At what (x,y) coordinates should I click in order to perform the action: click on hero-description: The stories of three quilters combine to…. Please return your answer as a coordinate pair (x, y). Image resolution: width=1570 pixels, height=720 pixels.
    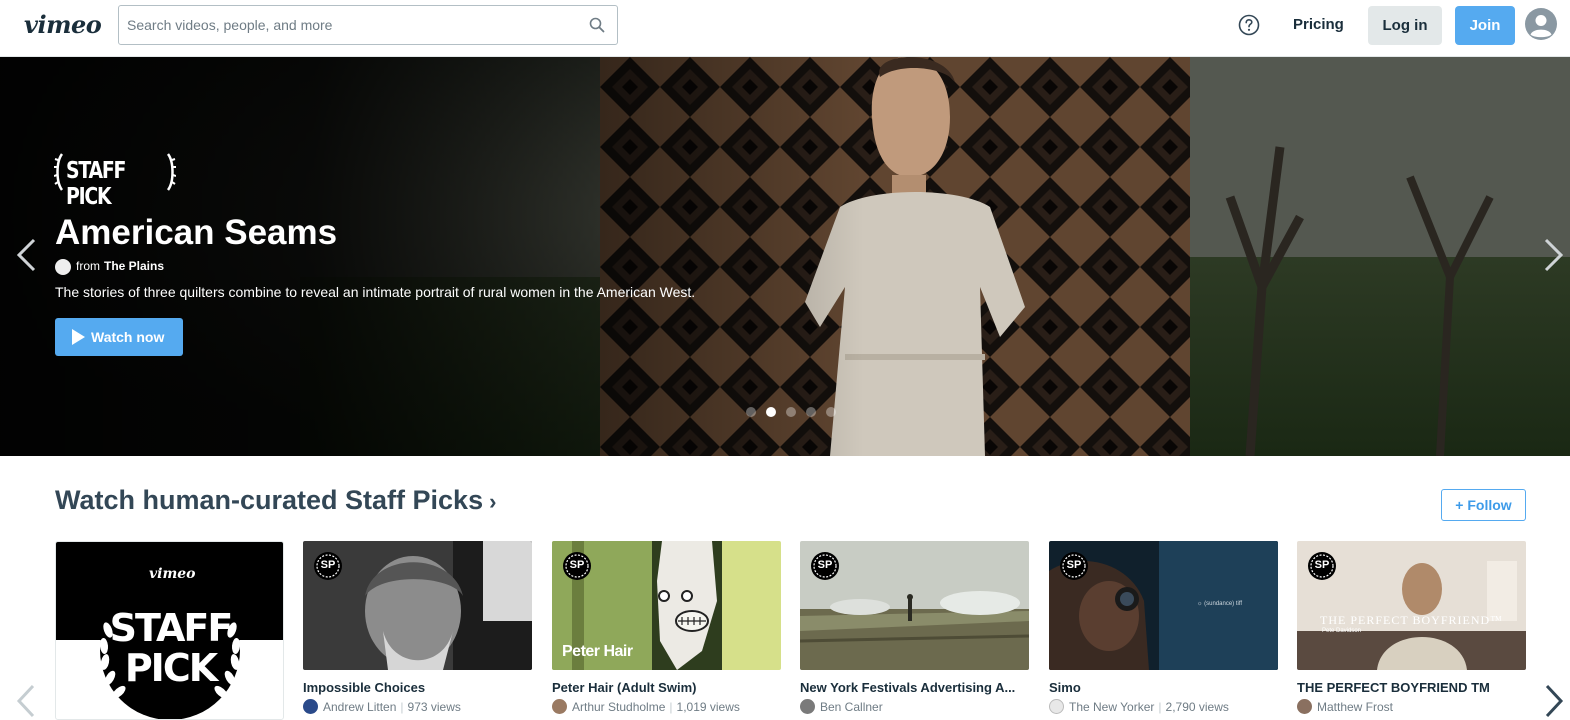
    Looking at the image, I should click on (375, 292).